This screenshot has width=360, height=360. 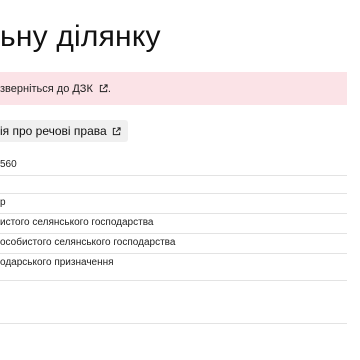 What do you see at coordinates (173, 185) in the screenshot?
I see `detail-row-empty` at bounding box center [173, 185].